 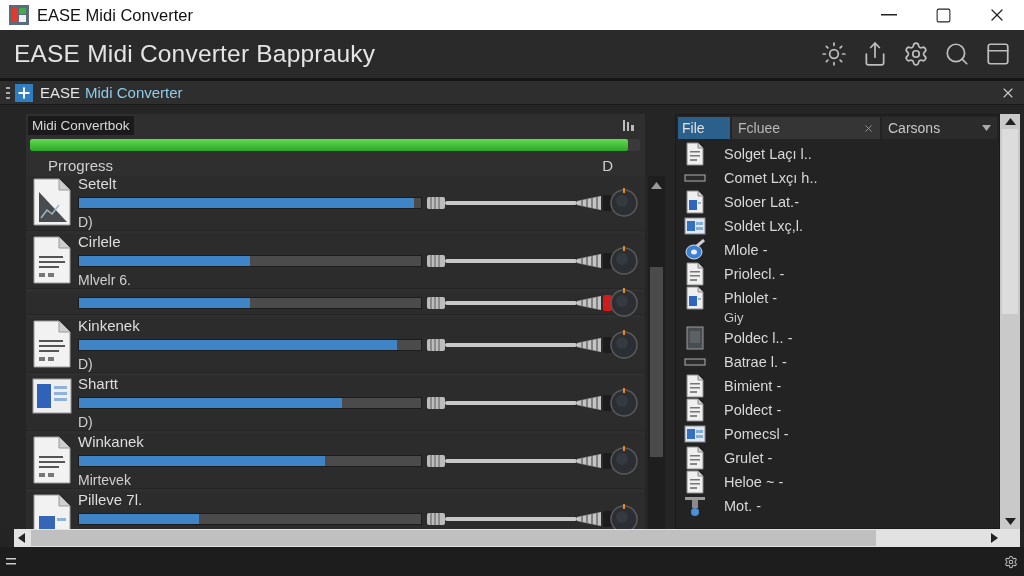 I want to click on file-name: Pomecsl -, so click(x=756, y=434).